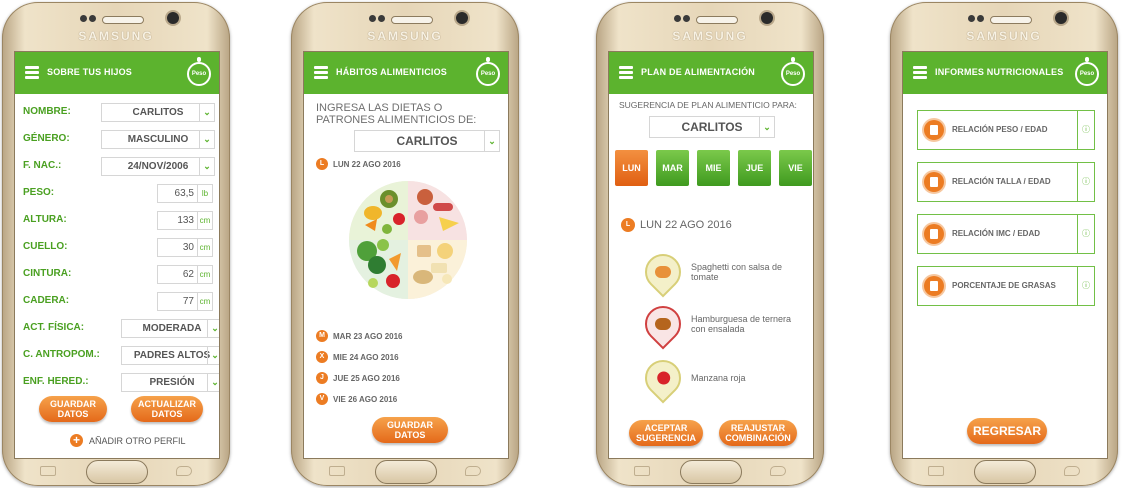  What do you see at coordinates (1006, 182) in the screenshot?
I see `report-talla-edad: RELACIÓN TALLA / EDAD ⓘ` at bounding box center [1006, 182].